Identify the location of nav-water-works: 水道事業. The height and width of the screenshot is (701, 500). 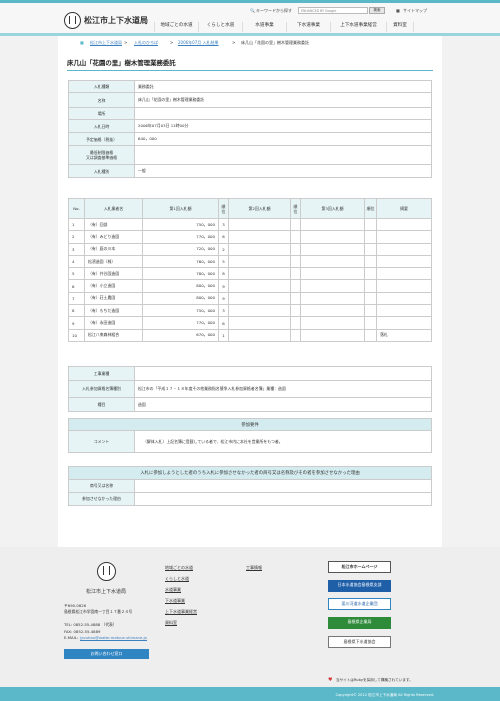
(264, 27).